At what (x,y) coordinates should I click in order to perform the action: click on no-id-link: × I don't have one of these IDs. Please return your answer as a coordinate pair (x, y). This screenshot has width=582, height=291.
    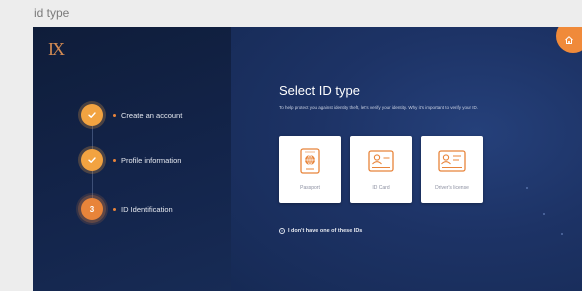
    Looking at the image, I should click on (320, 231).